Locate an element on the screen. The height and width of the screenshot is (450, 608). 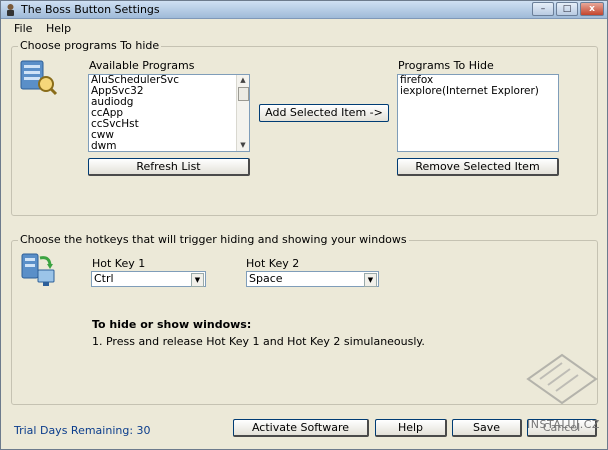
menu-help: Help is located at coordinates (58, 28).